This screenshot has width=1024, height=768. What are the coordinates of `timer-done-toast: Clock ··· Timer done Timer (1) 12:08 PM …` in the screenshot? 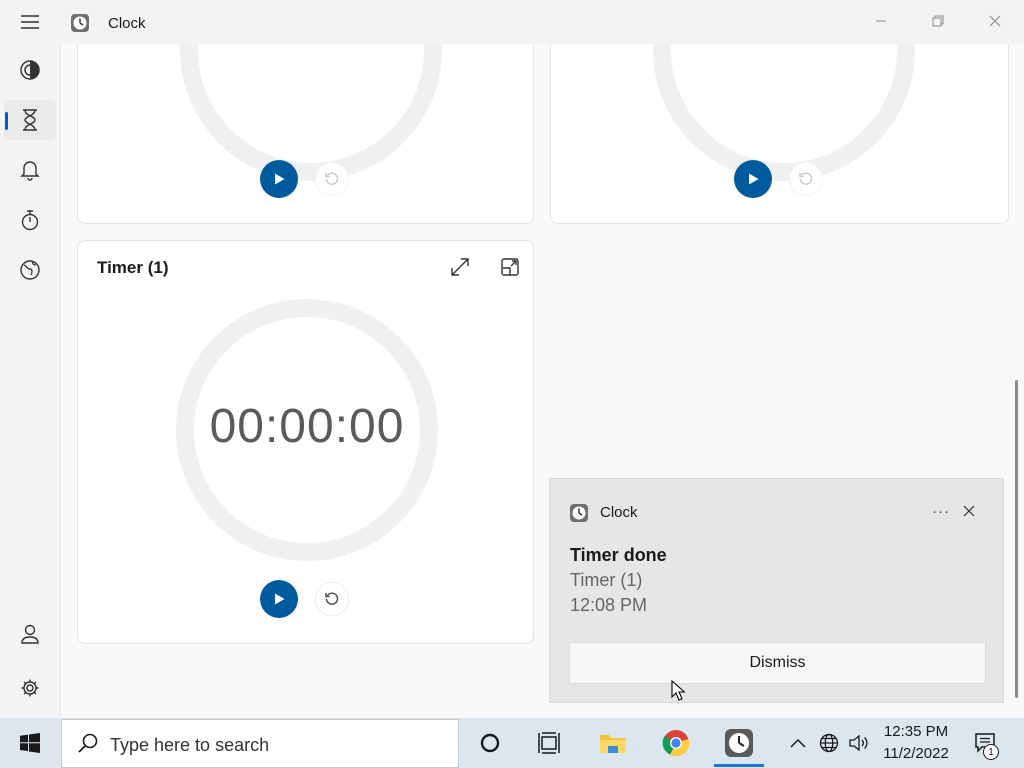 It's located at (776, 590).